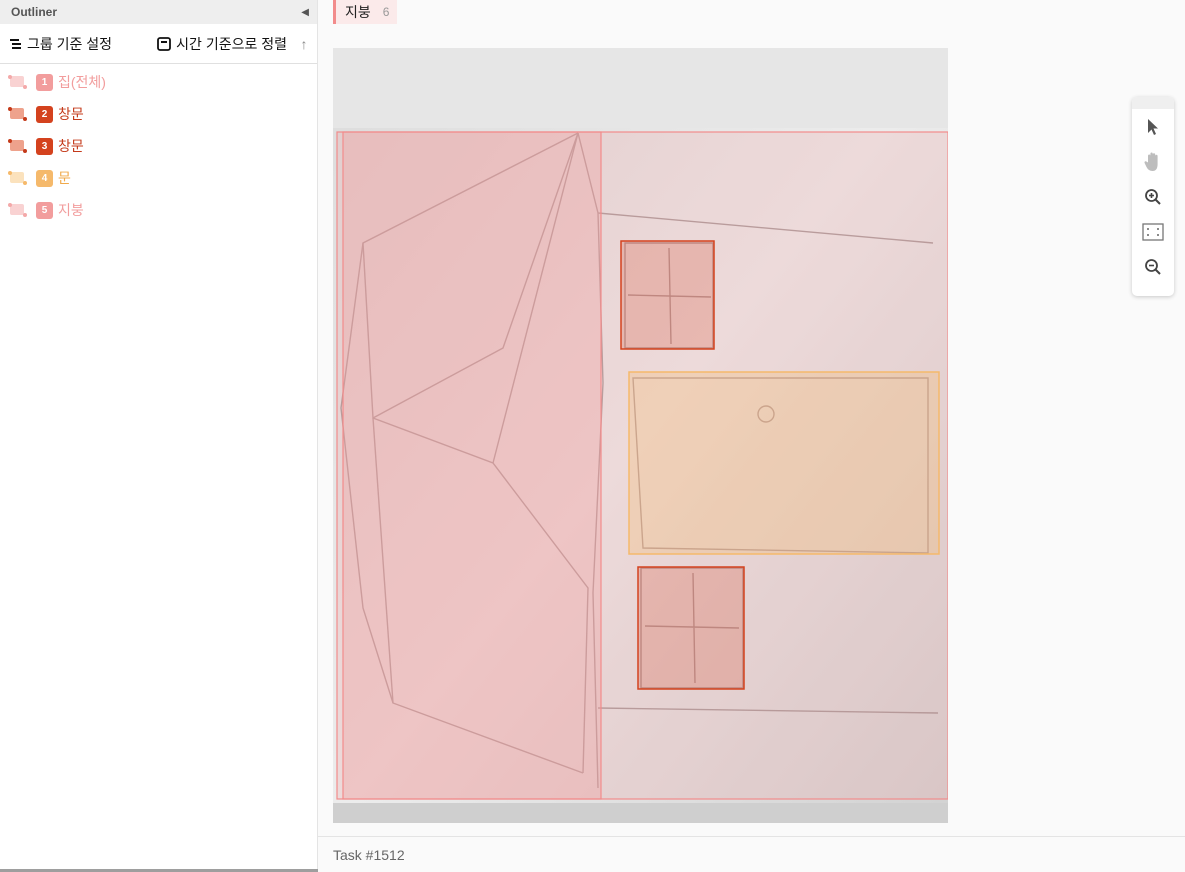 The height and width of the screenshot is (872, 1185). I want to click on outliner-header: Outliner ◀, so click(158, 12).